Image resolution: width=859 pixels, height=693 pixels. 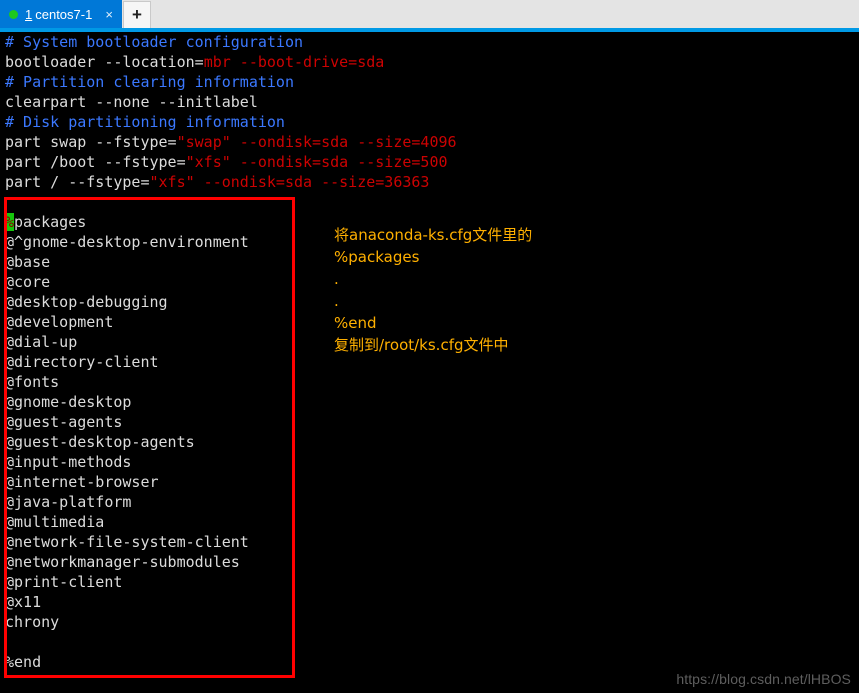 What do you see at coordinates (23, 662) in the screenshot?
I see `terminal-span: %end` at bounding box center [23, 662].